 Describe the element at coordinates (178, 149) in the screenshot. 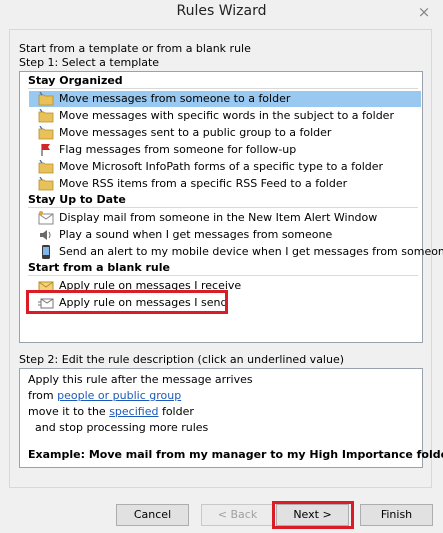

I see `template-item-label: Flag messages from someone for follow-up` at that location.